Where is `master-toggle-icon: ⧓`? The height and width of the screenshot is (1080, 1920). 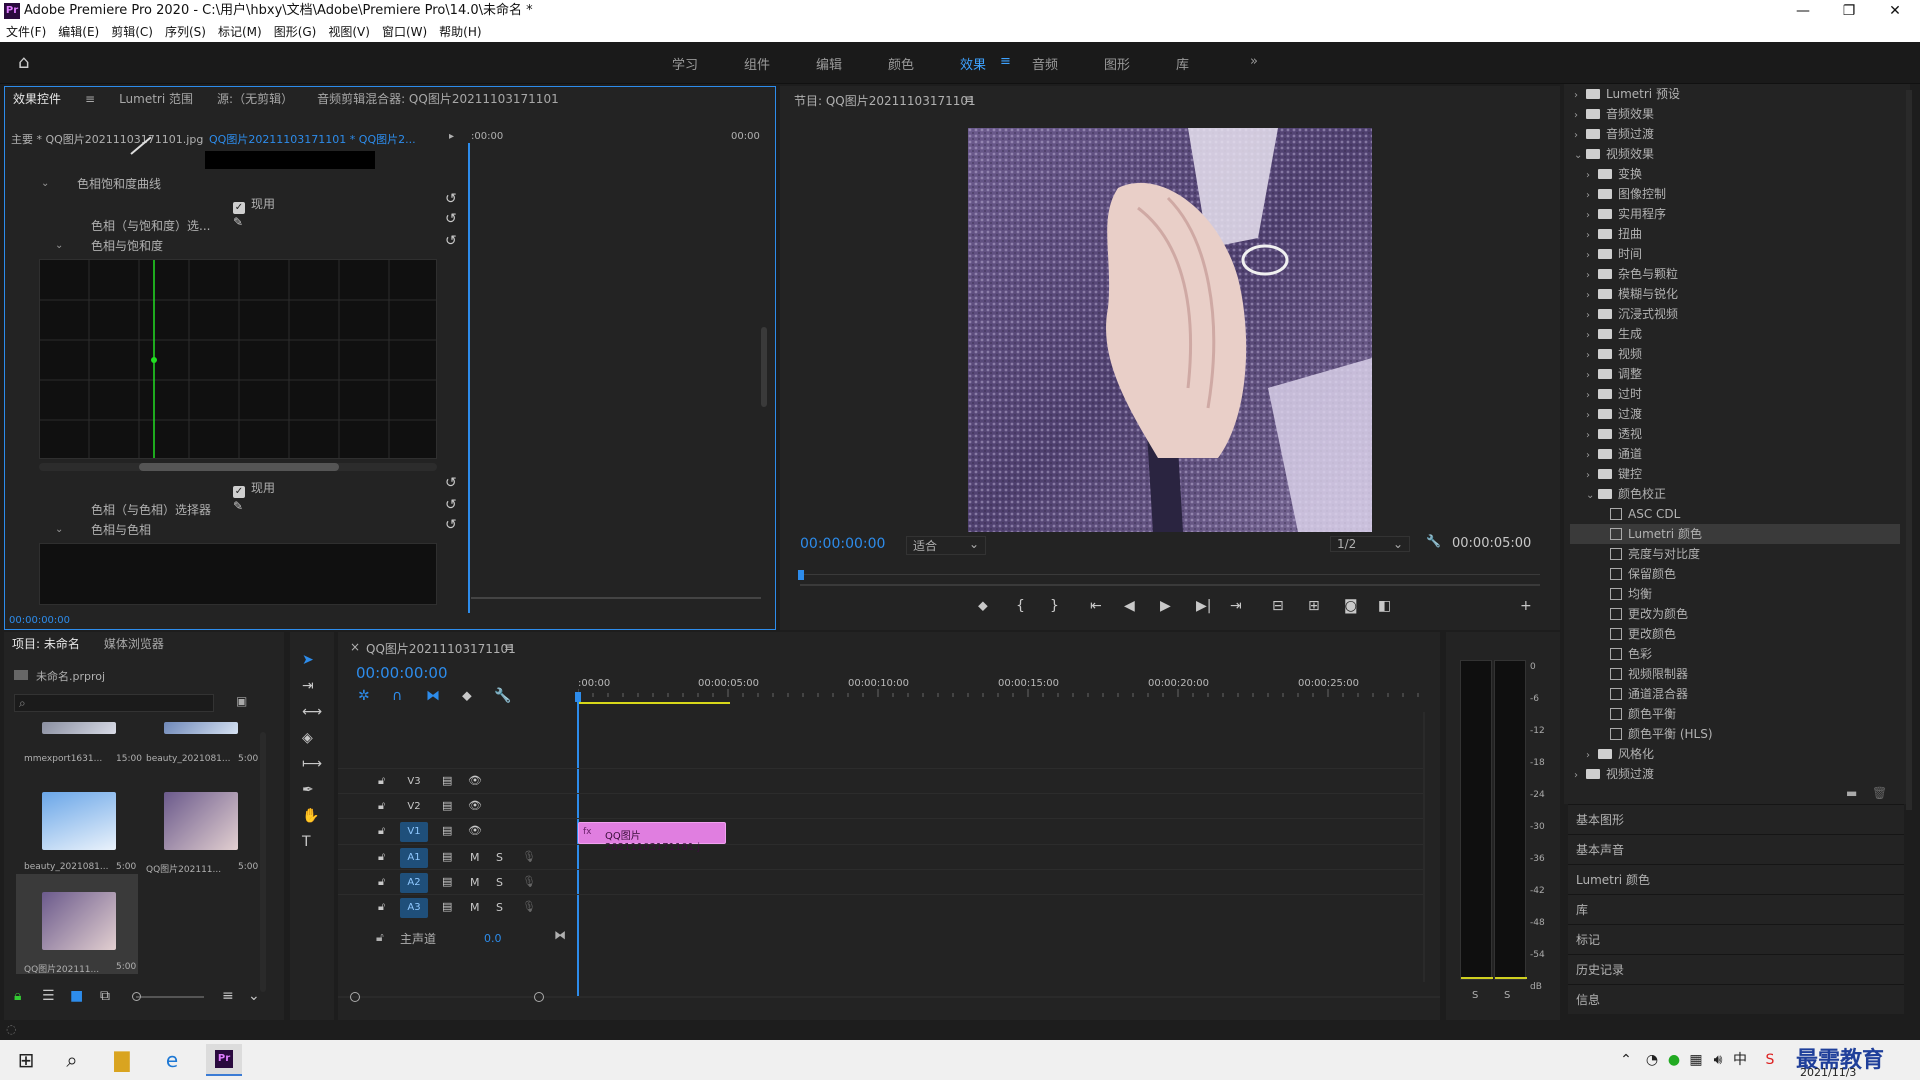
master-toggle-icon: ⧓ is located at coordinates (560, 935).